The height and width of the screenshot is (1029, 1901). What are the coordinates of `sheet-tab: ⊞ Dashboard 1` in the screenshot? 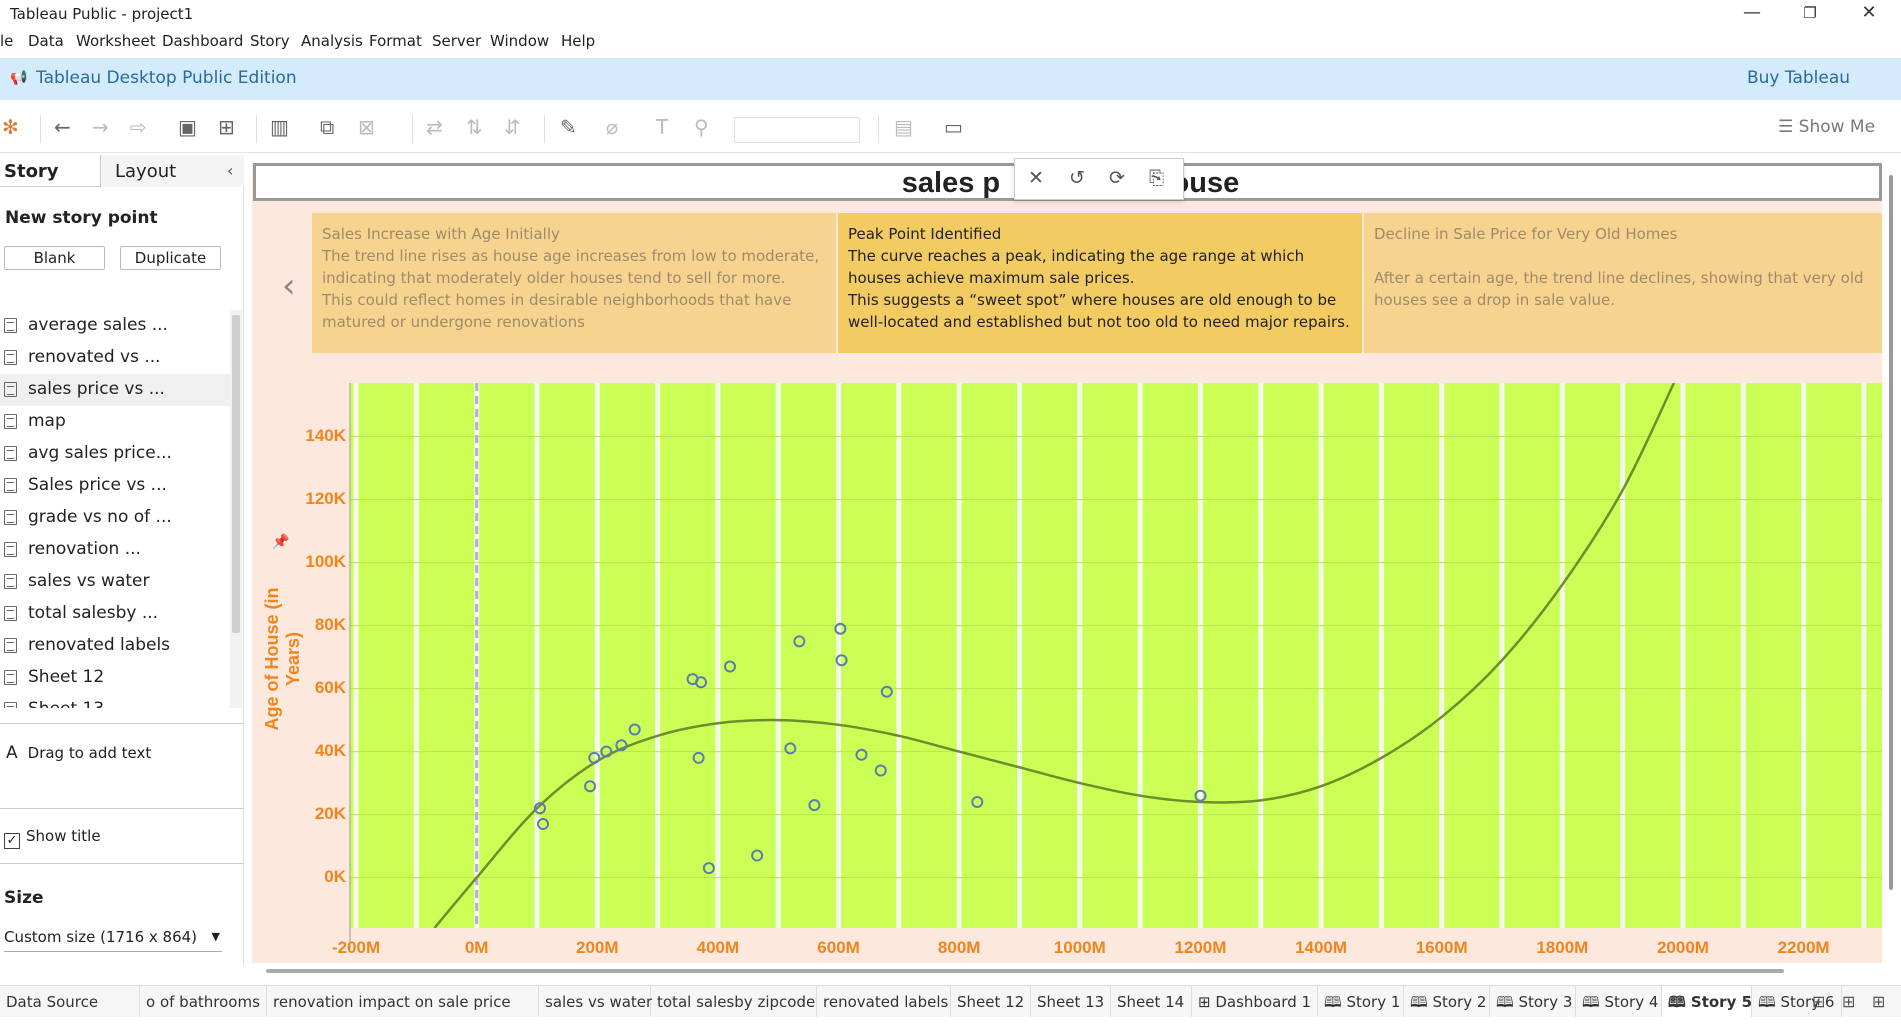 It's located at (1255, 1002).